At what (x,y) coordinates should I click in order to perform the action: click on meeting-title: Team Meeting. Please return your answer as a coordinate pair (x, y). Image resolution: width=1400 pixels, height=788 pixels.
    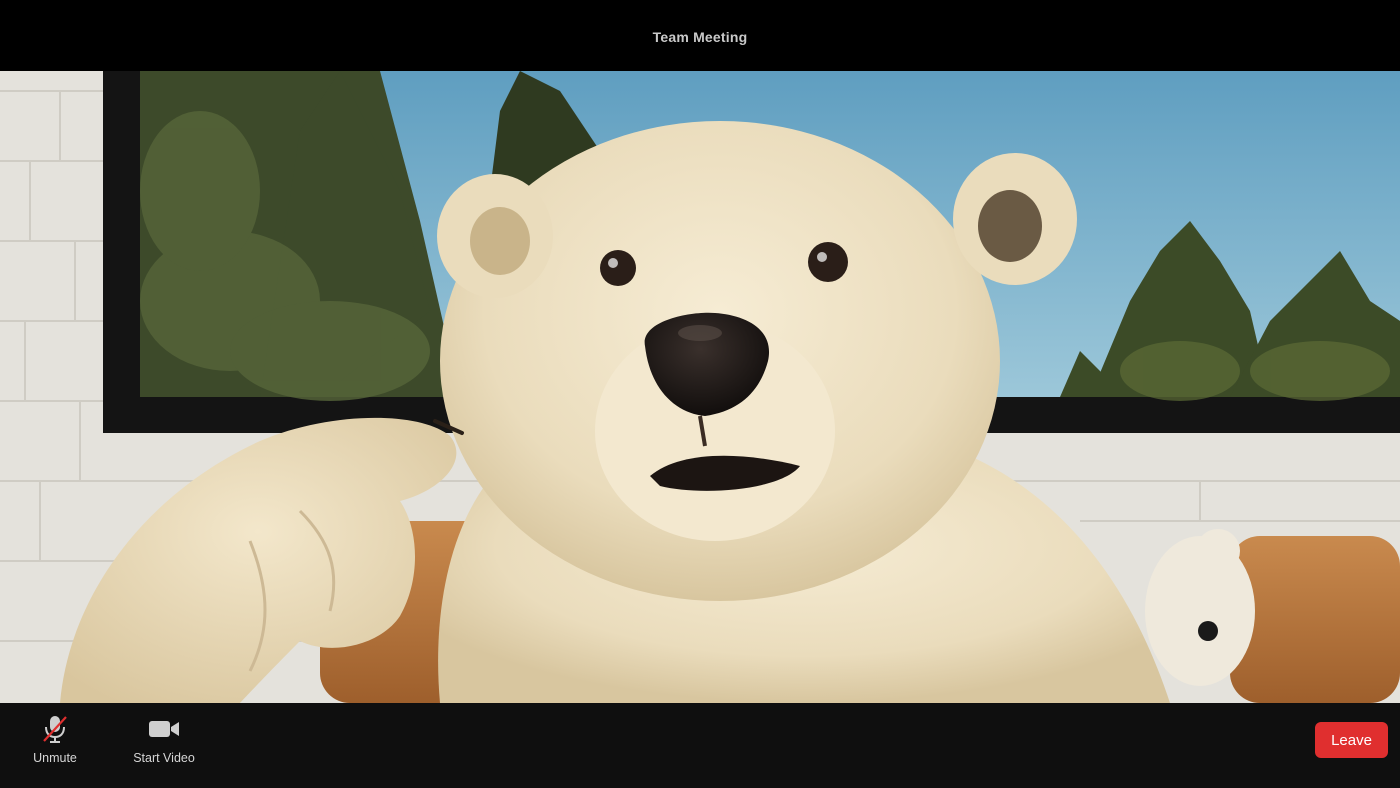
    Looking at the image, I should click on (700, 36).